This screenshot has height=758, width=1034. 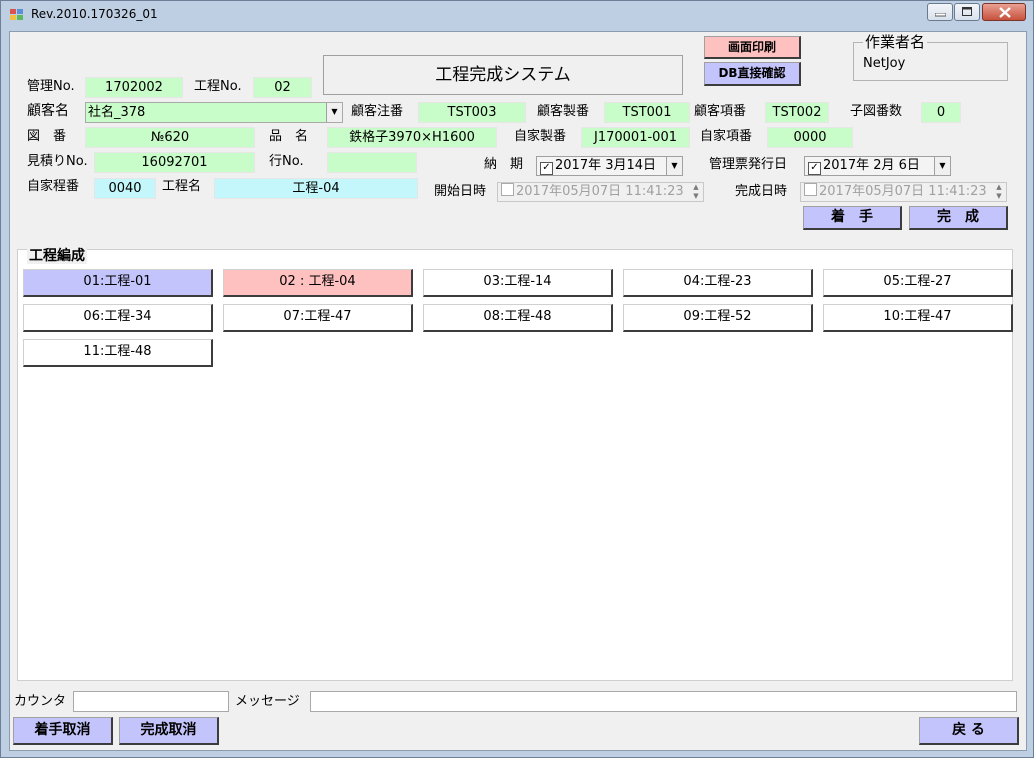 What do you see at coordinates (718, 318) in the screenshot?
I see `process-button-09: 09:工程-52` at bounding box center [718, 318].